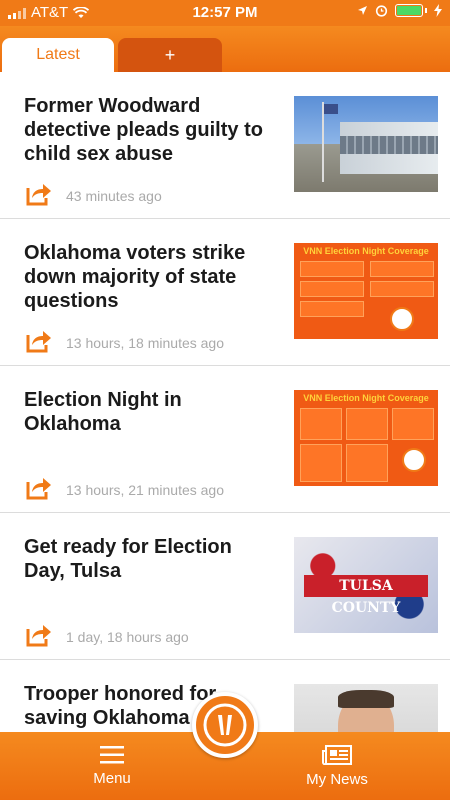 The width and height of the screenshot is (450, 800). Describe the element at coordinates (409, 10) in the screenshot. I see `battery-icon` at that location.